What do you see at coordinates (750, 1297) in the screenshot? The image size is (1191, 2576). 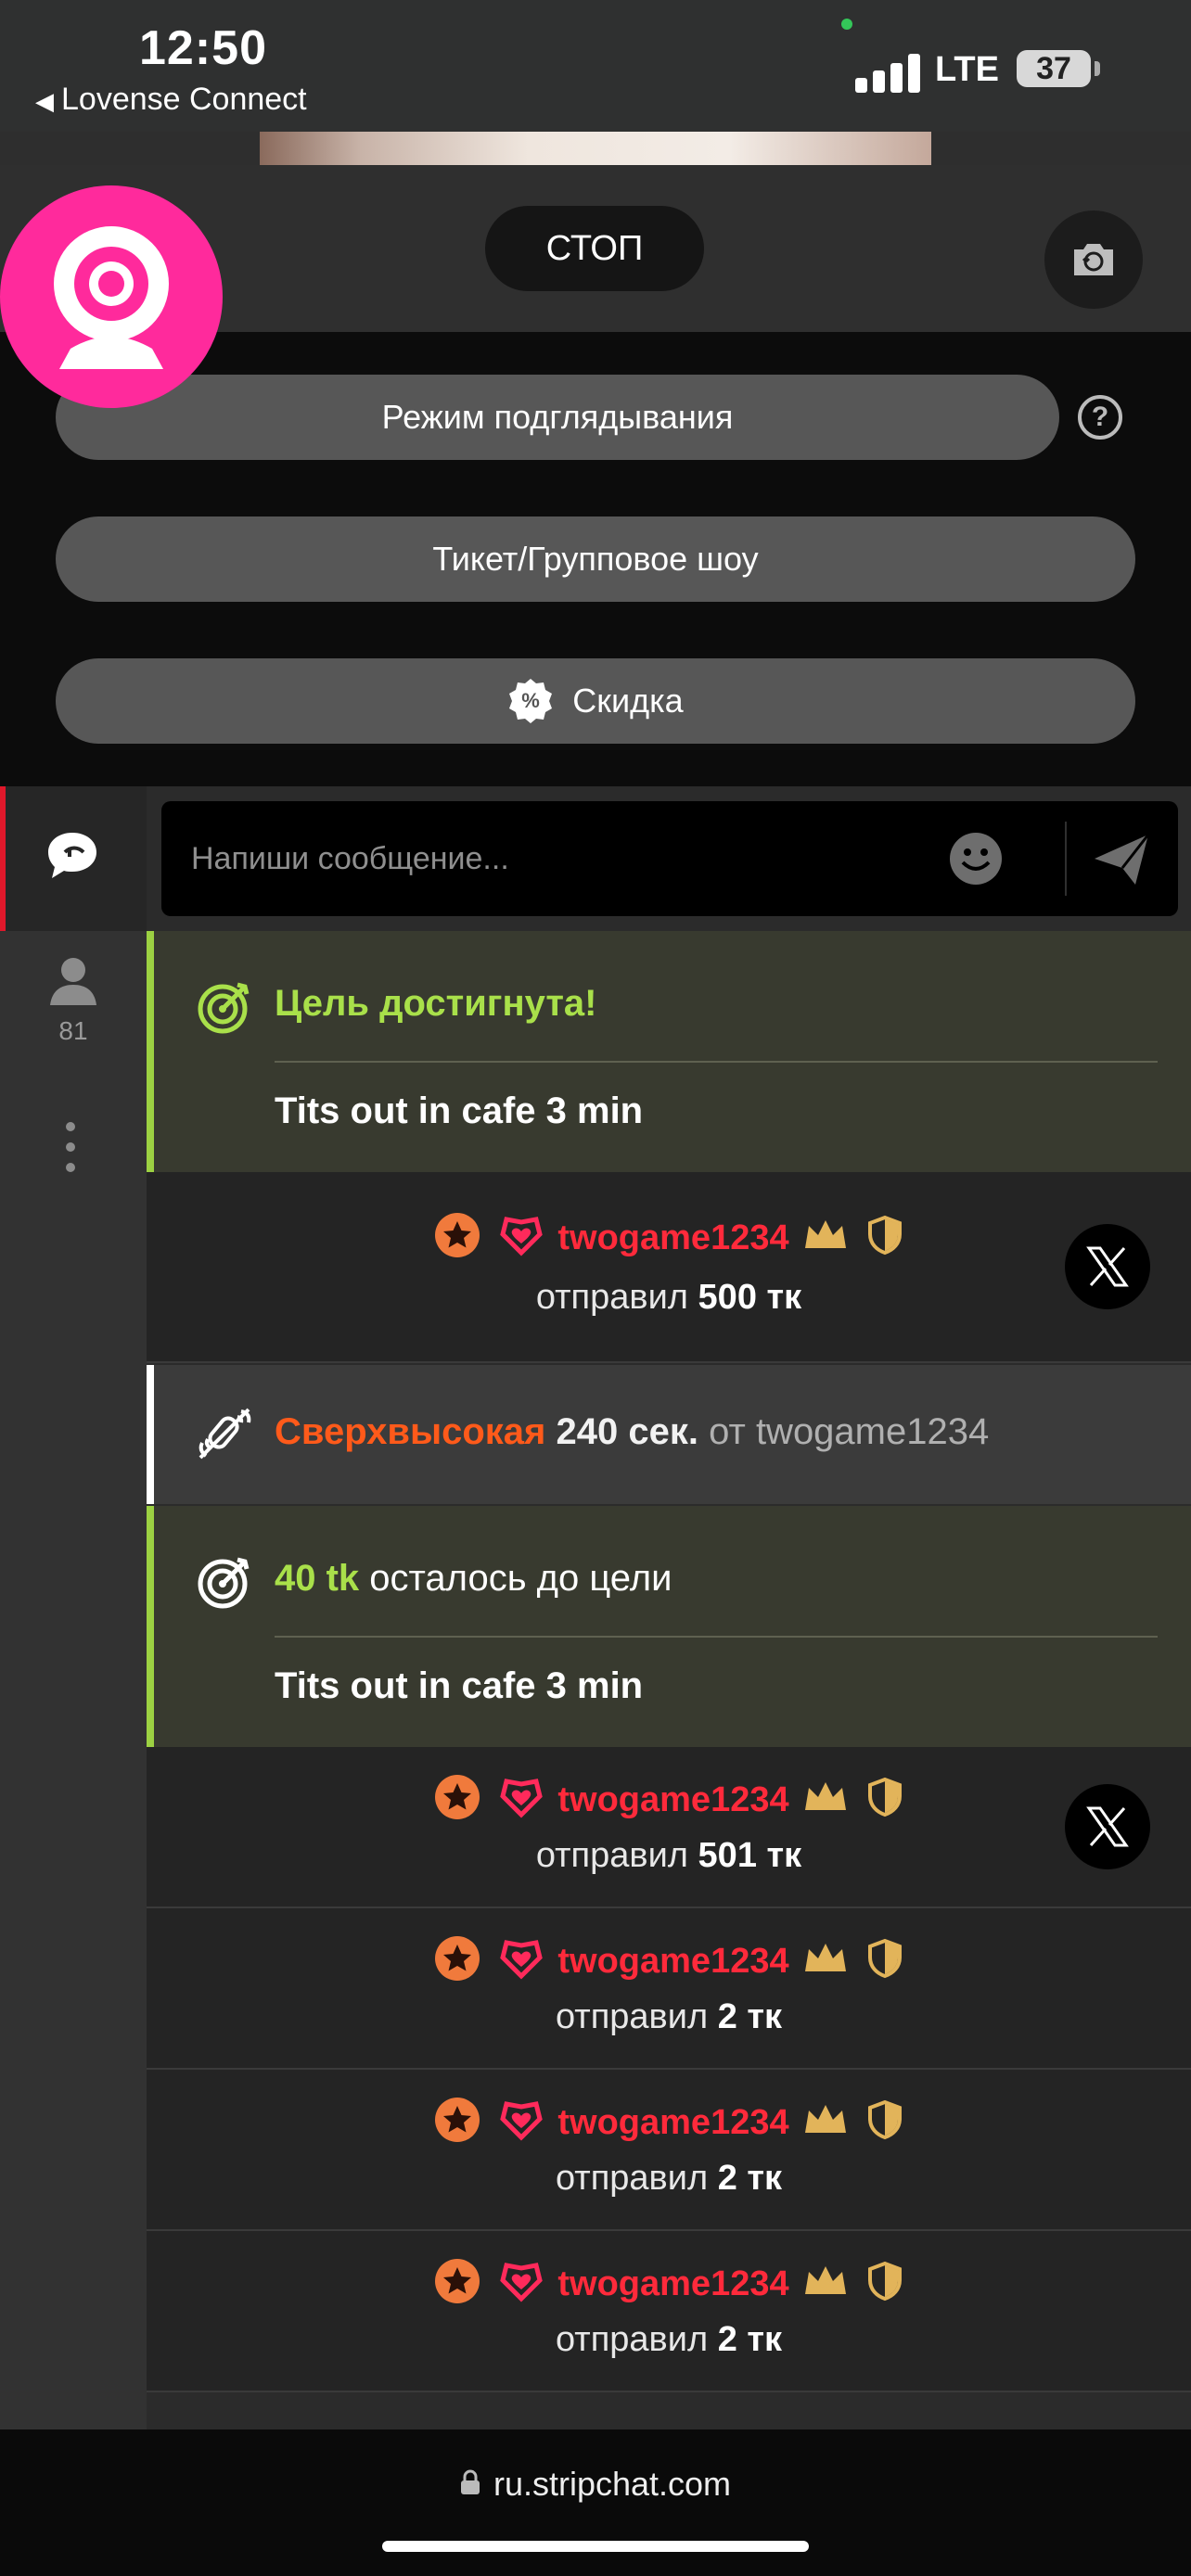 I see `tip-amount: 500 тк` at bounding box center [750, 1297].